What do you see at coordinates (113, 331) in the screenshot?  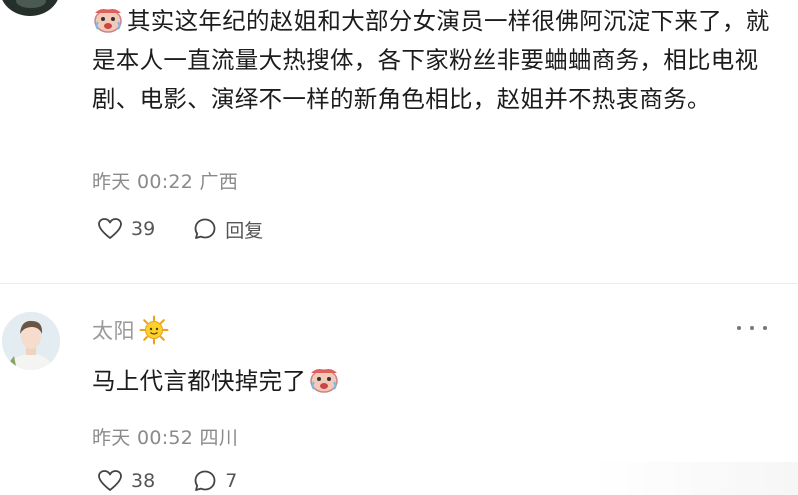 I see `username-text: 太阳` at bounding box center [113, 331].